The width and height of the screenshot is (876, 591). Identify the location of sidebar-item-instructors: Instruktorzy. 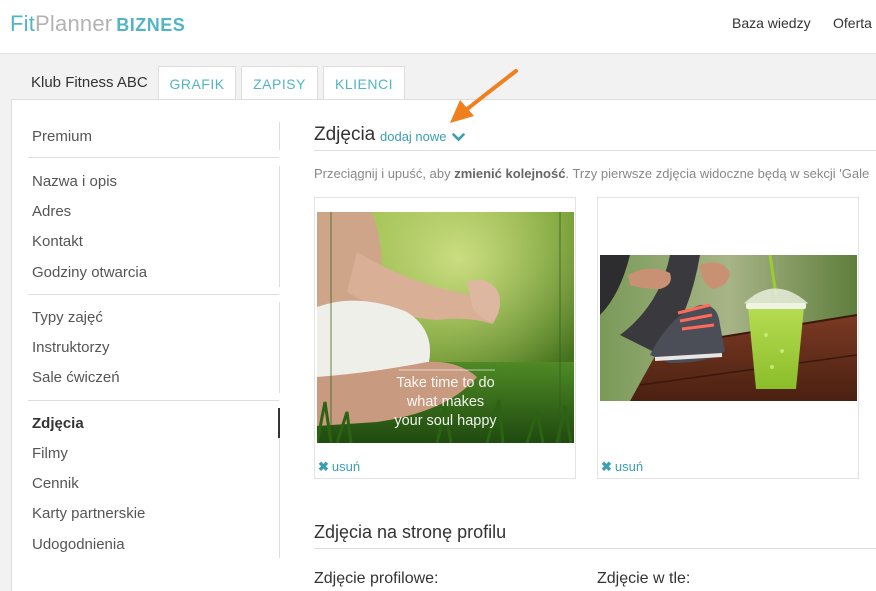
(71, 347).